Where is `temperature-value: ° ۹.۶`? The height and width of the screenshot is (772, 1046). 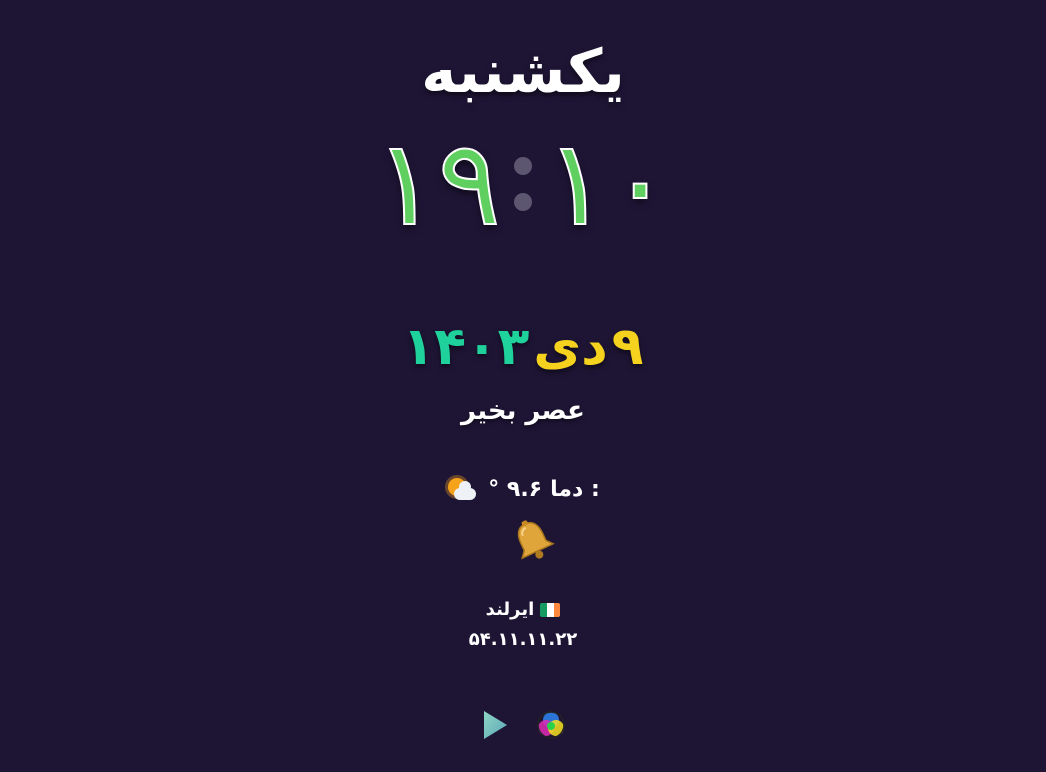
temperature-value: ° ۹.۶ is located at coordinates (515, 489).